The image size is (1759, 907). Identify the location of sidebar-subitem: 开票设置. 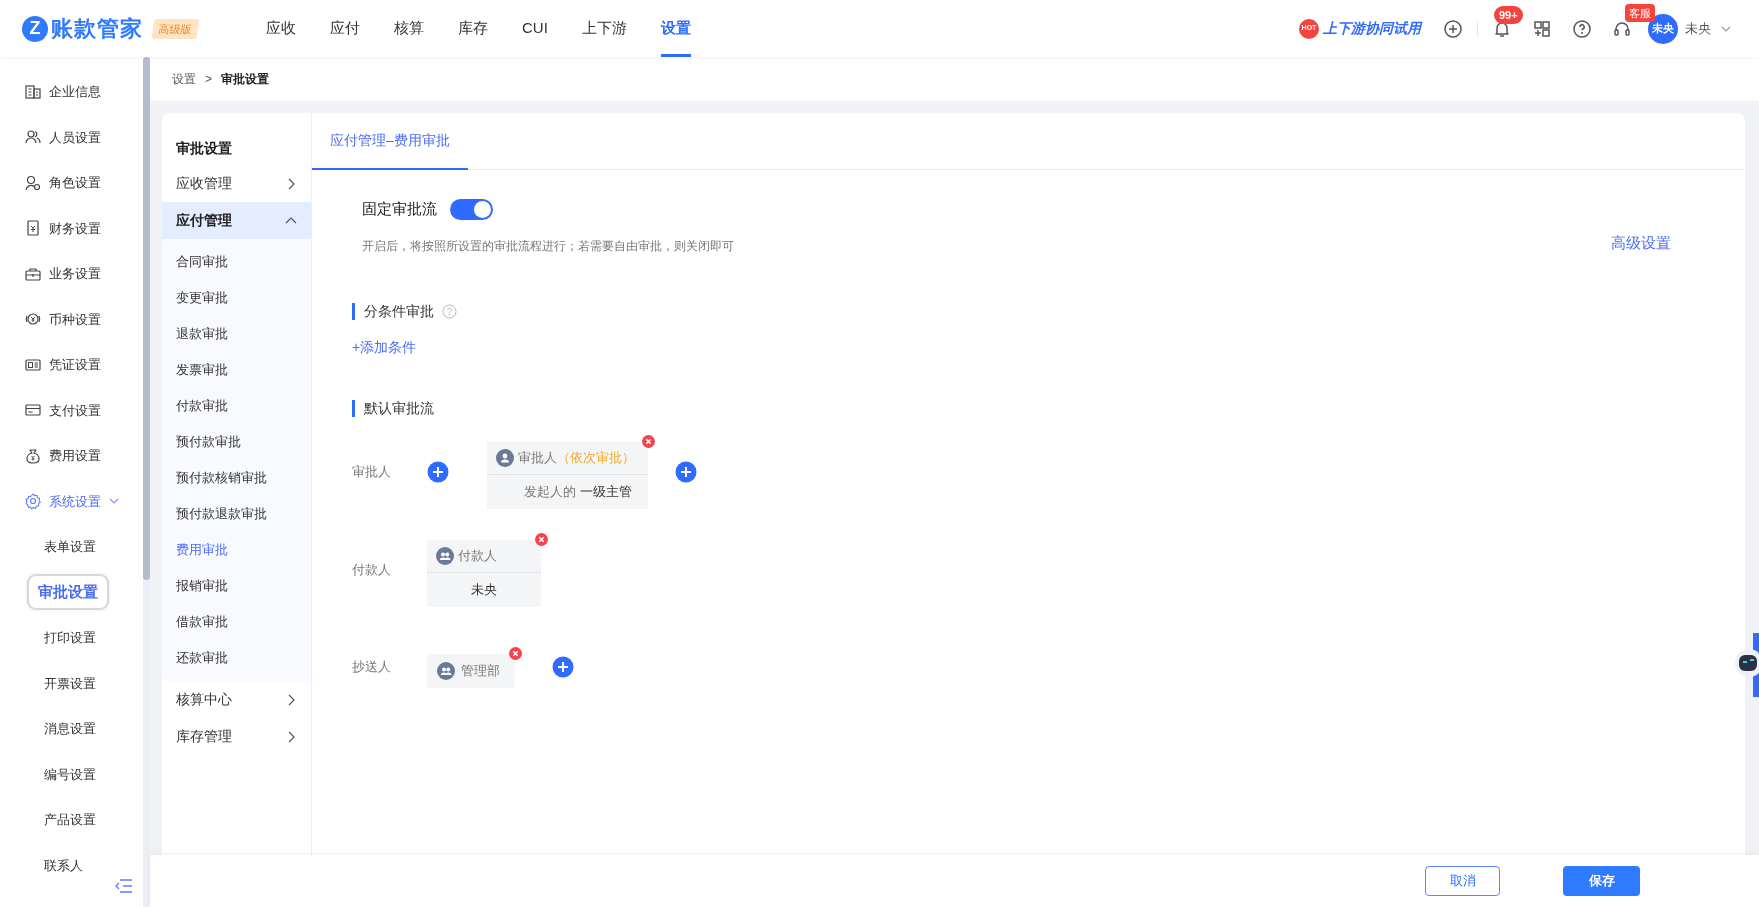
(70, 683).